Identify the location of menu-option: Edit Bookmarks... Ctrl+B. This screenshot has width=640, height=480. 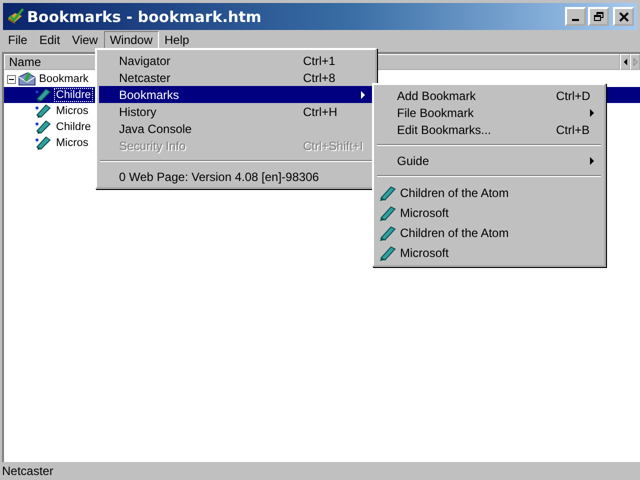
(489, 129).